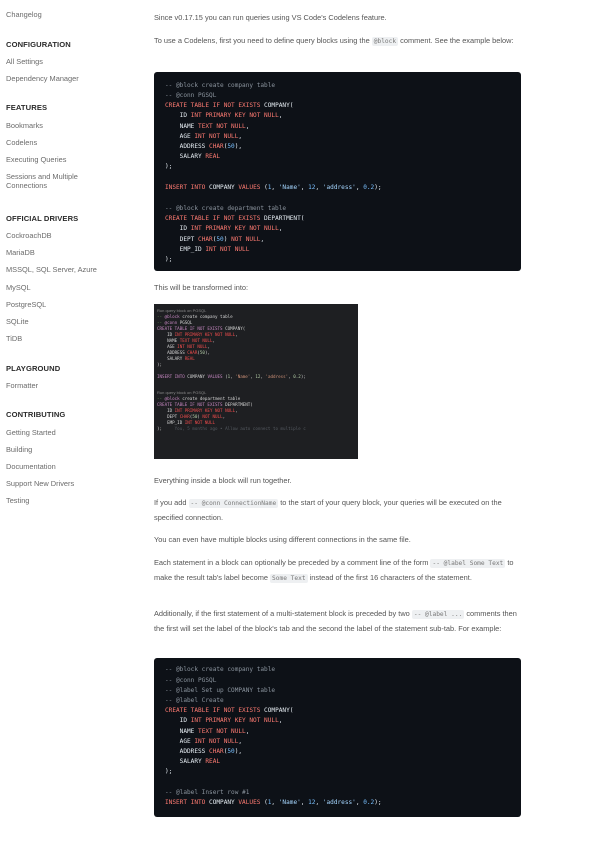 This screenshot has height=843, width=591. Describe the element at coordinates (42, 78) in the screenshot. I see `sidebar-item-dependency-manager: Dependency Manager` at that location.